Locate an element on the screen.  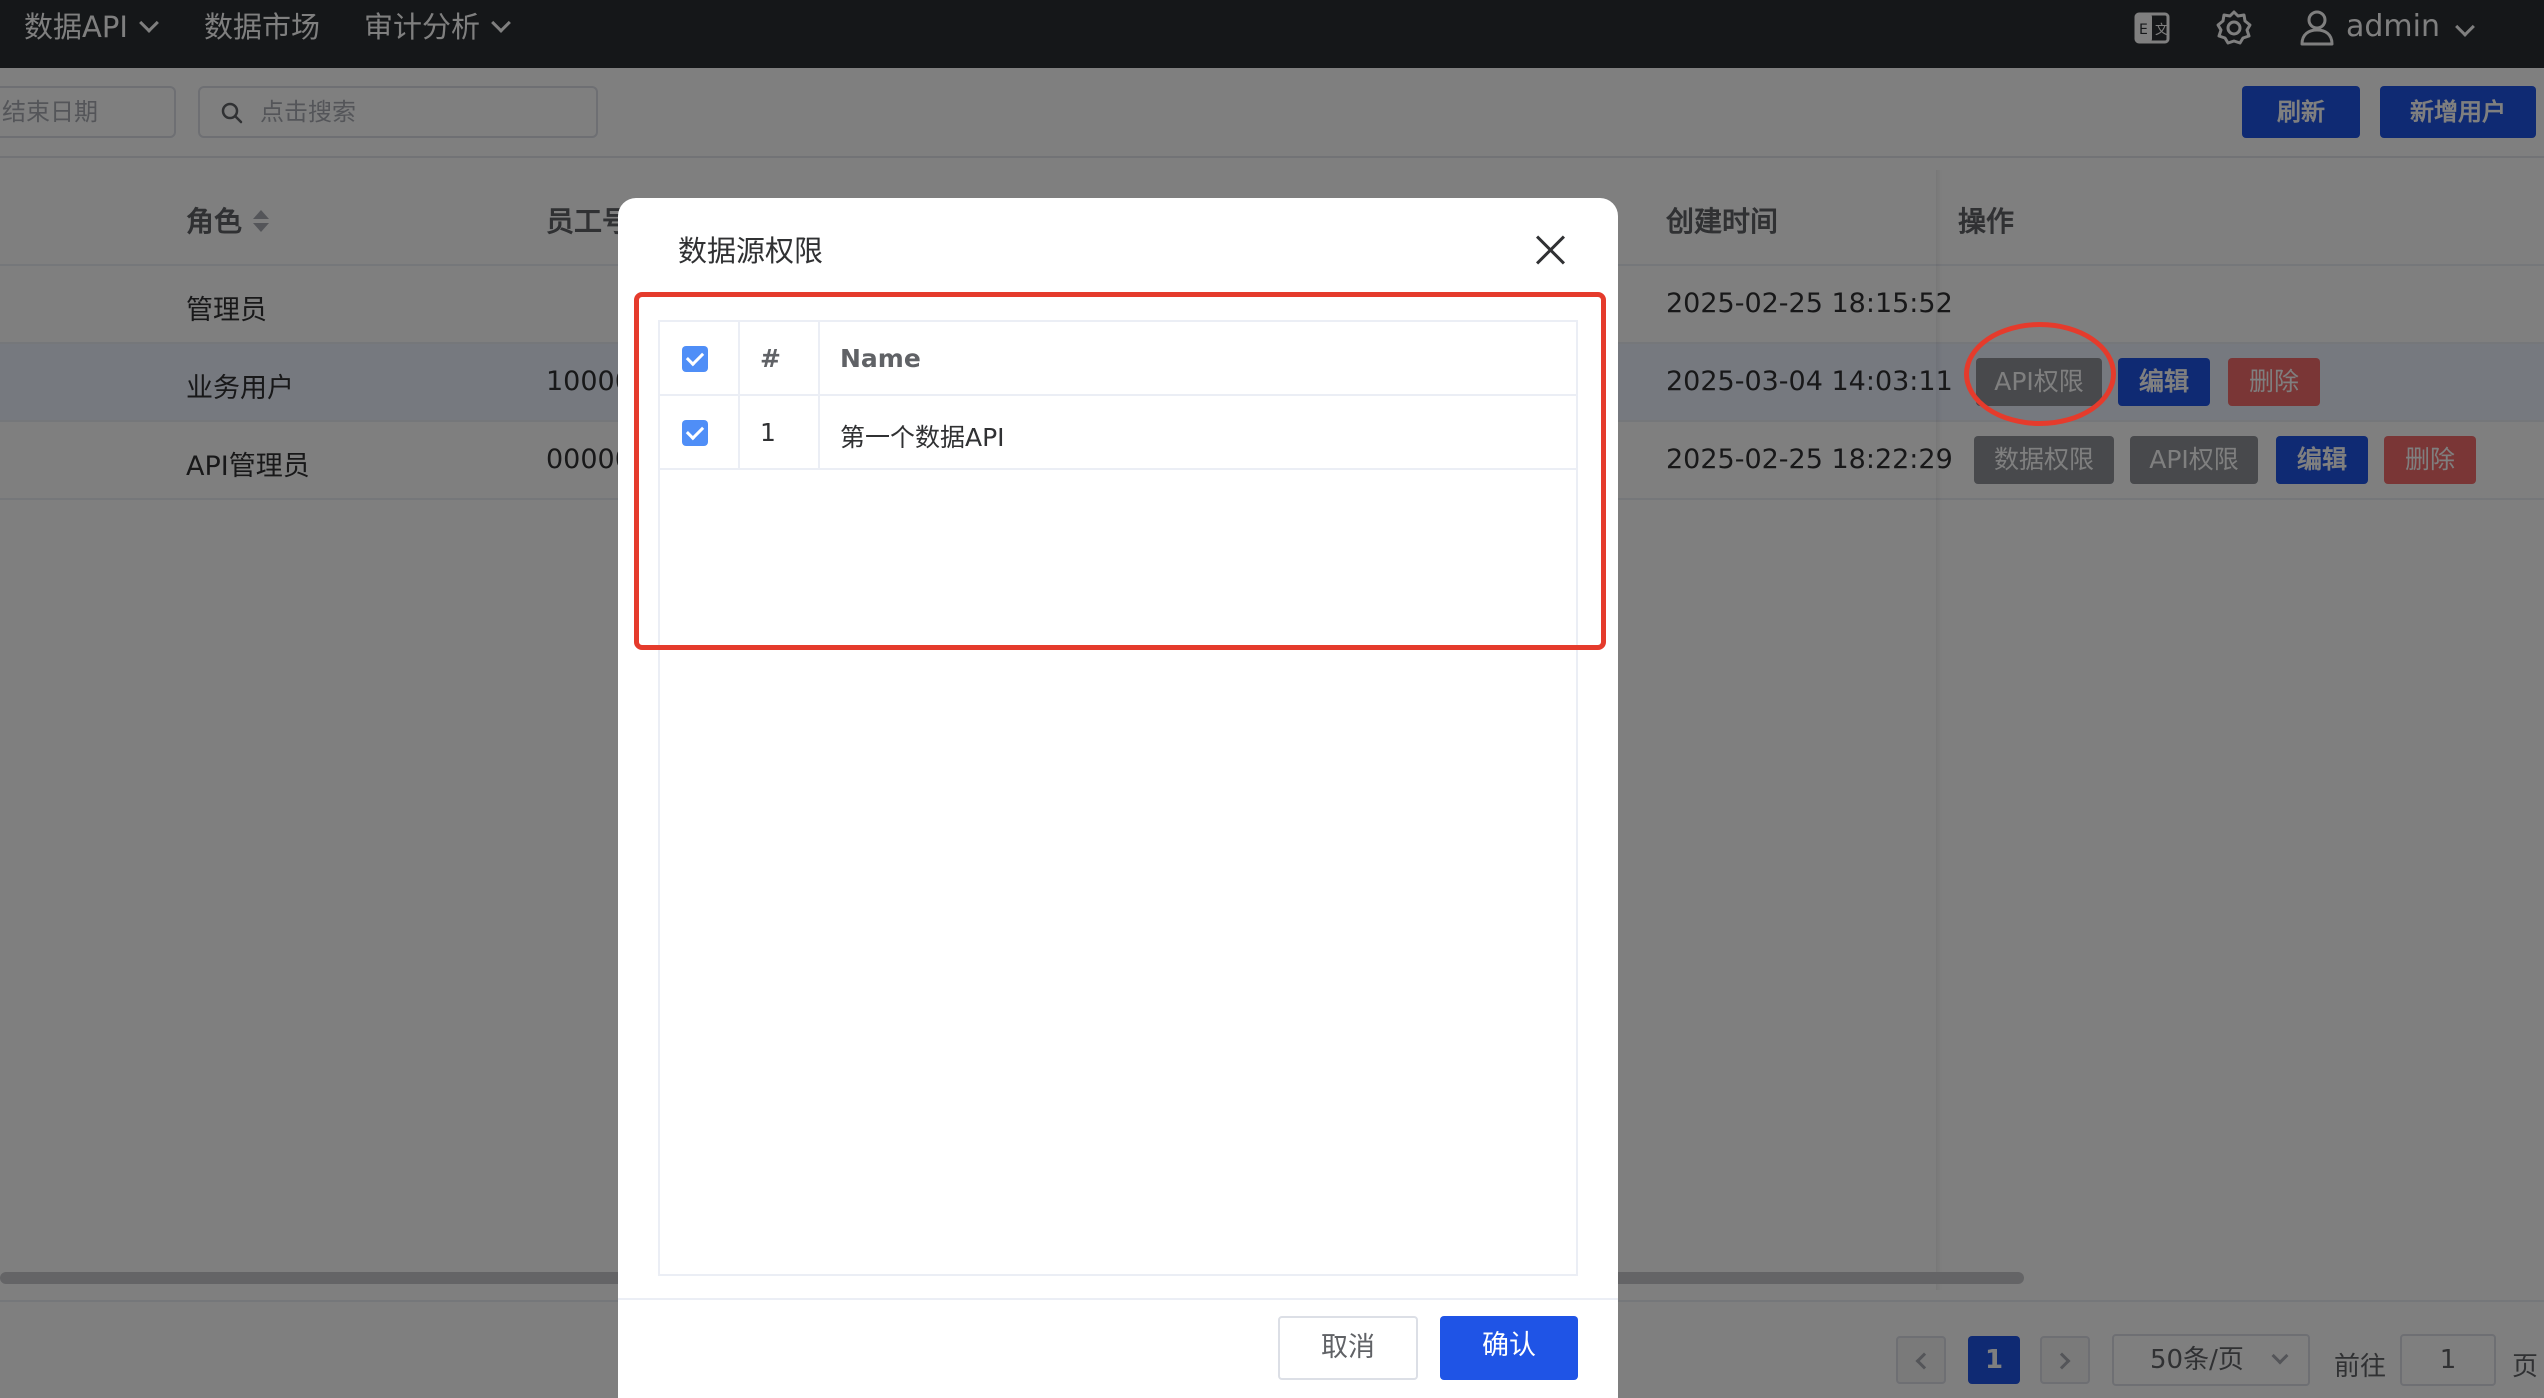
annotation-highlight-rect is located at coordinates (1120, 471).